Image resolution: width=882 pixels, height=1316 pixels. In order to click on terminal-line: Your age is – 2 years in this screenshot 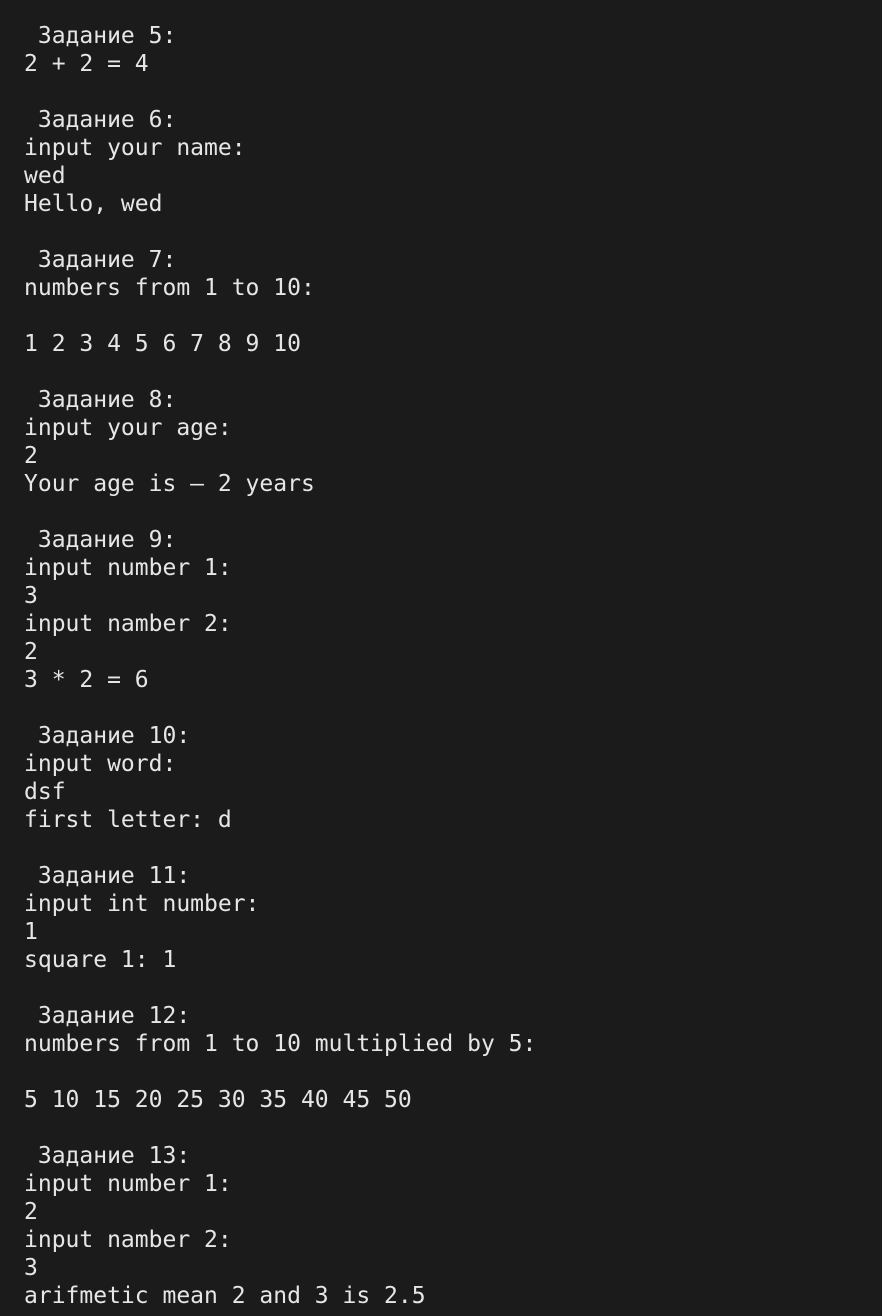, I will do `click(169, 484)`.